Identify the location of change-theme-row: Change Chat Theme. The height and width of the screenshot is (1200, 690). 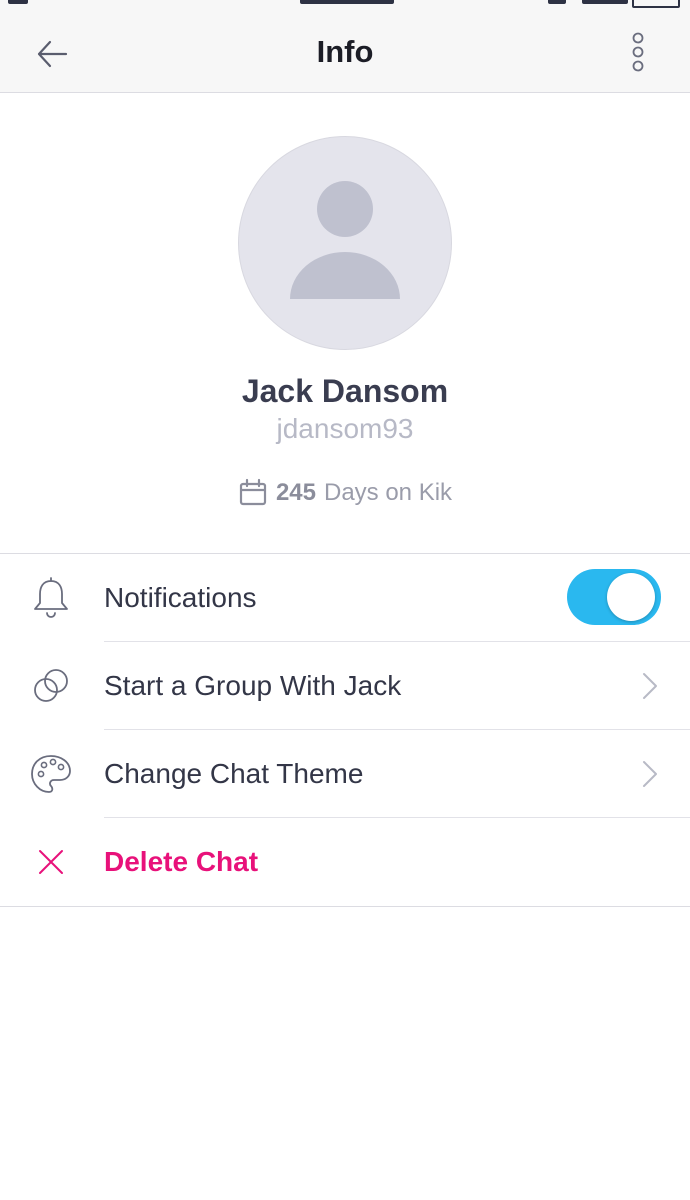
(345, 774).